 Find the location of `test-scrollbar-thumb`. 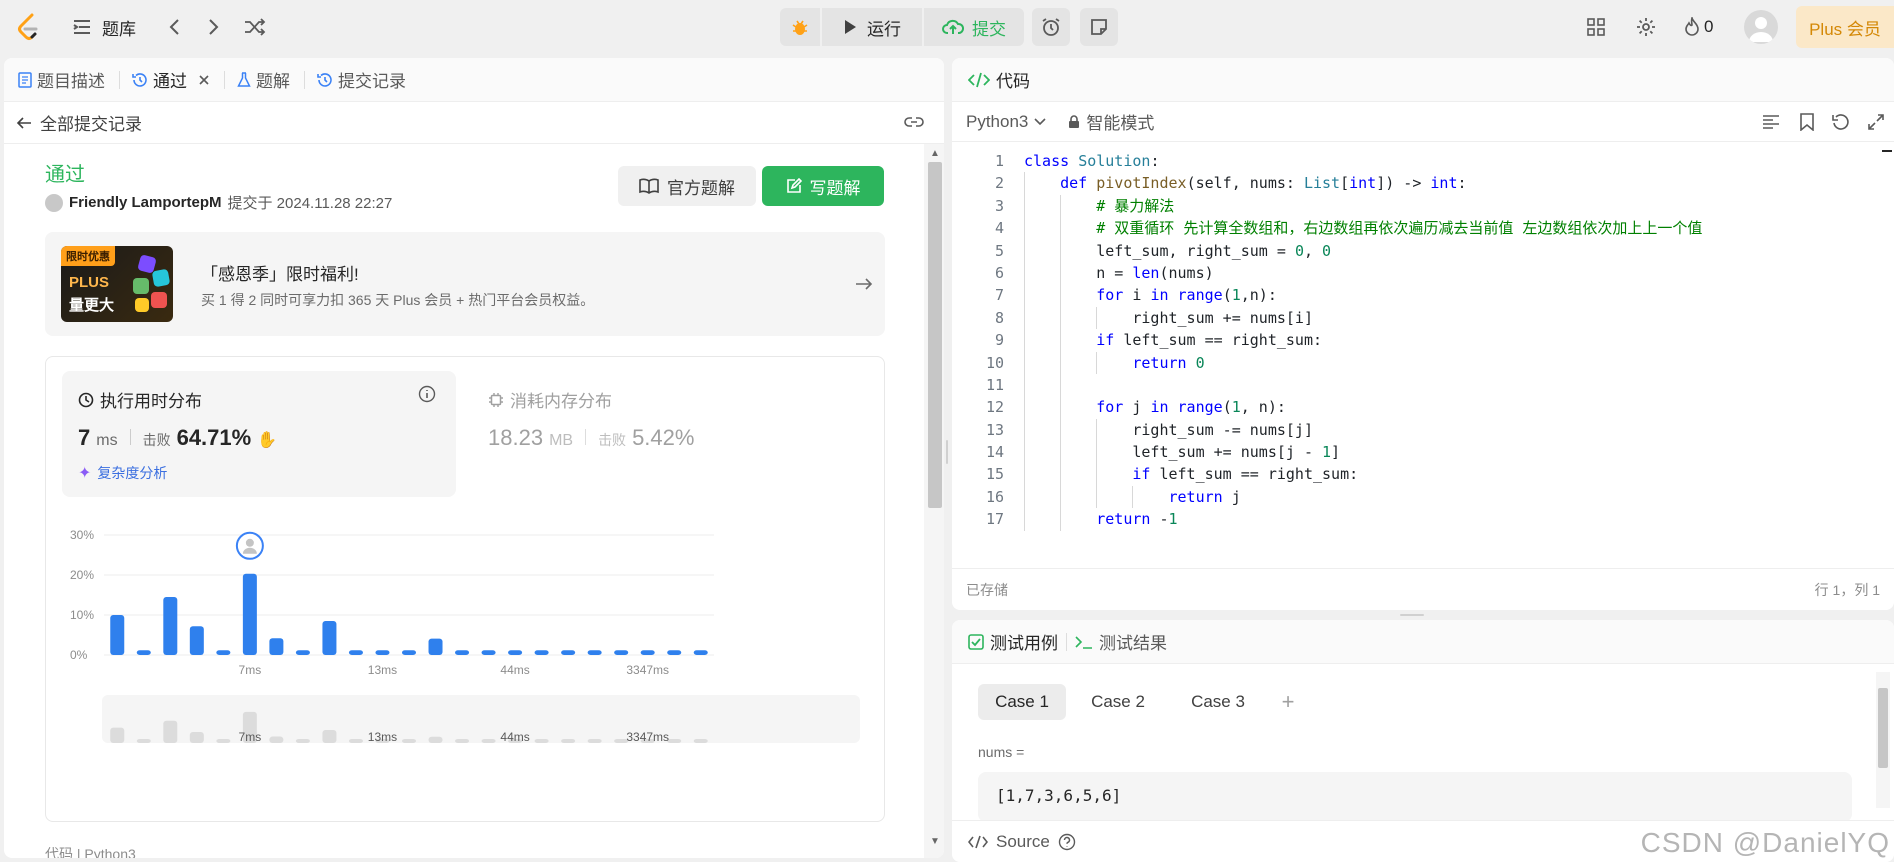

test-scrollbar-thumb is located at coordinates (1883, 728).